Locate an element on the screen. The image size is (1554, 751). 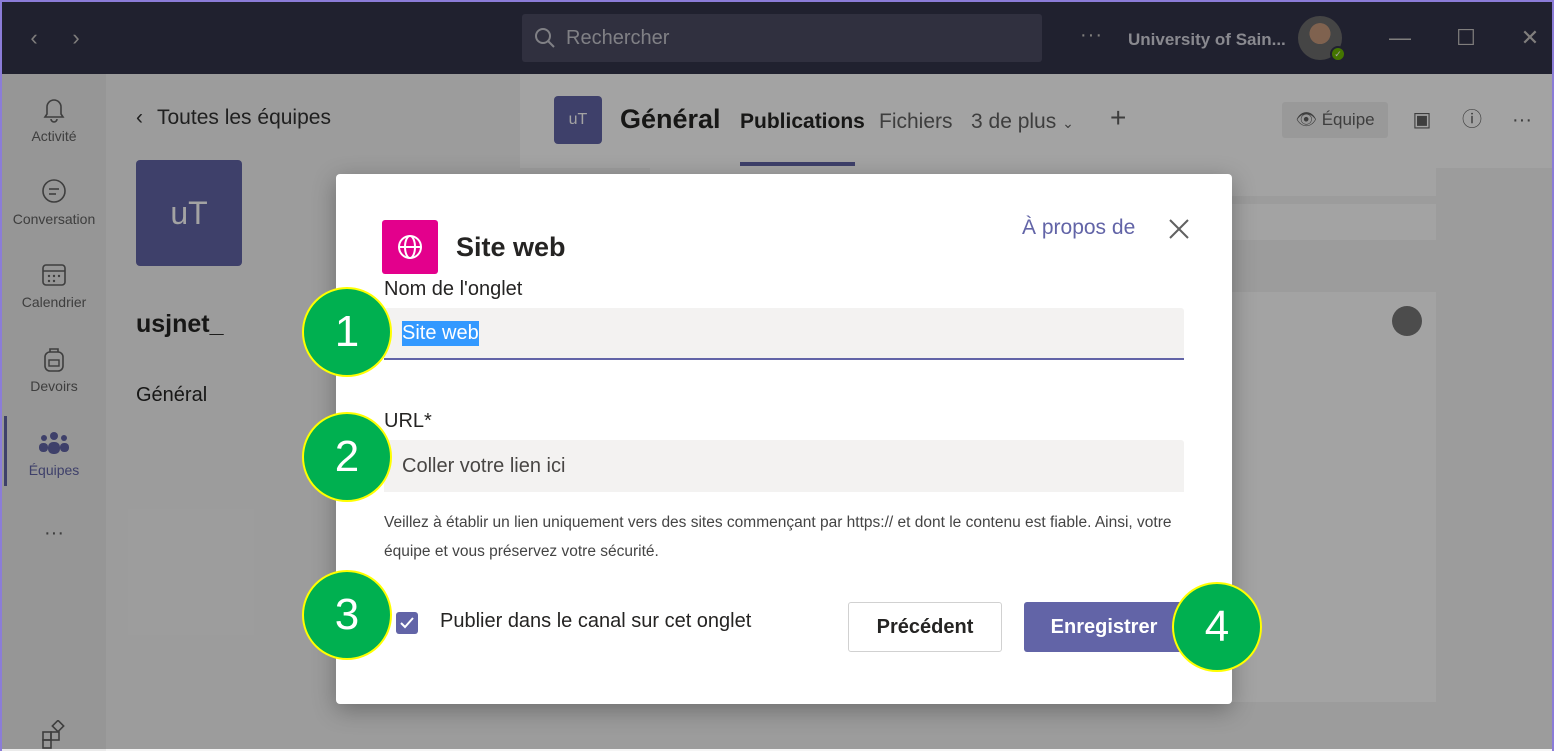
tab-name-value: Site web is located at coordinates (440, 333).